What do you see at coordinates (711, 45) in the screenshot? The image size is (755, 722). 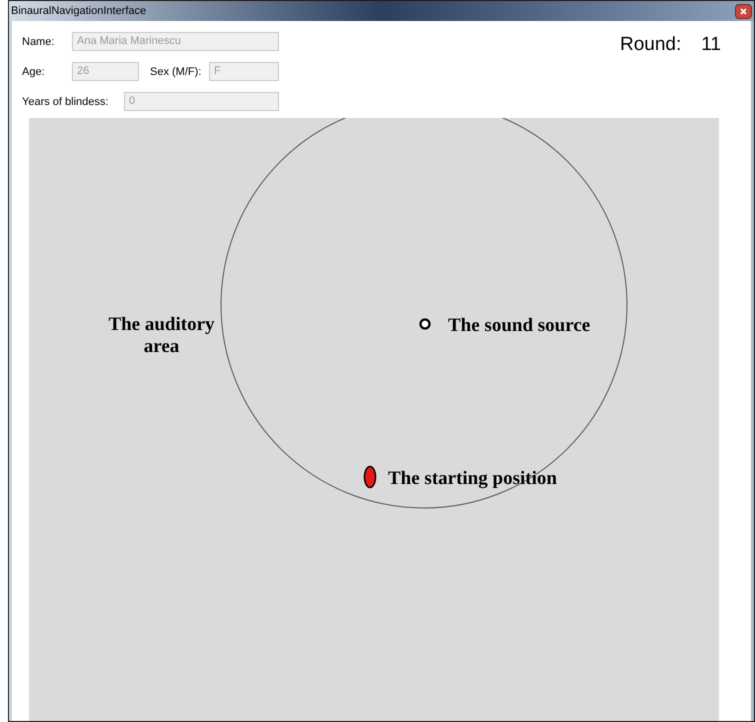 I see `round-number: 11` at bounding box center [711, 45].